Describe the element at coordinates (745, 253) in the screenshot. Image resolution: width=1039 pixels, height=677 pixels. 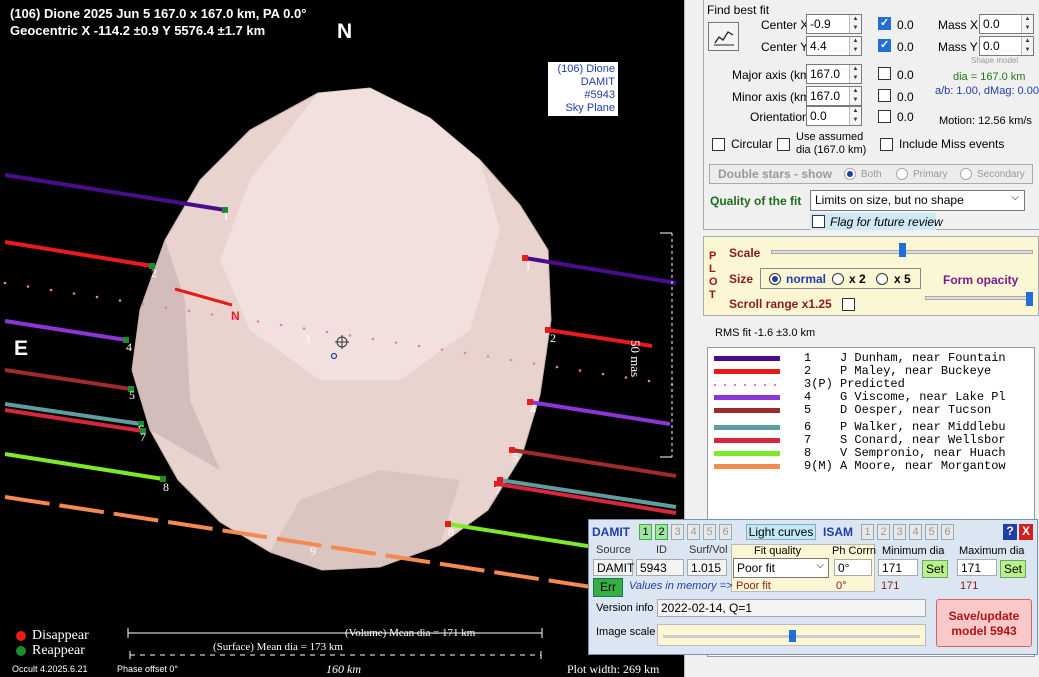
I see `scale-label: Scale` at that location.